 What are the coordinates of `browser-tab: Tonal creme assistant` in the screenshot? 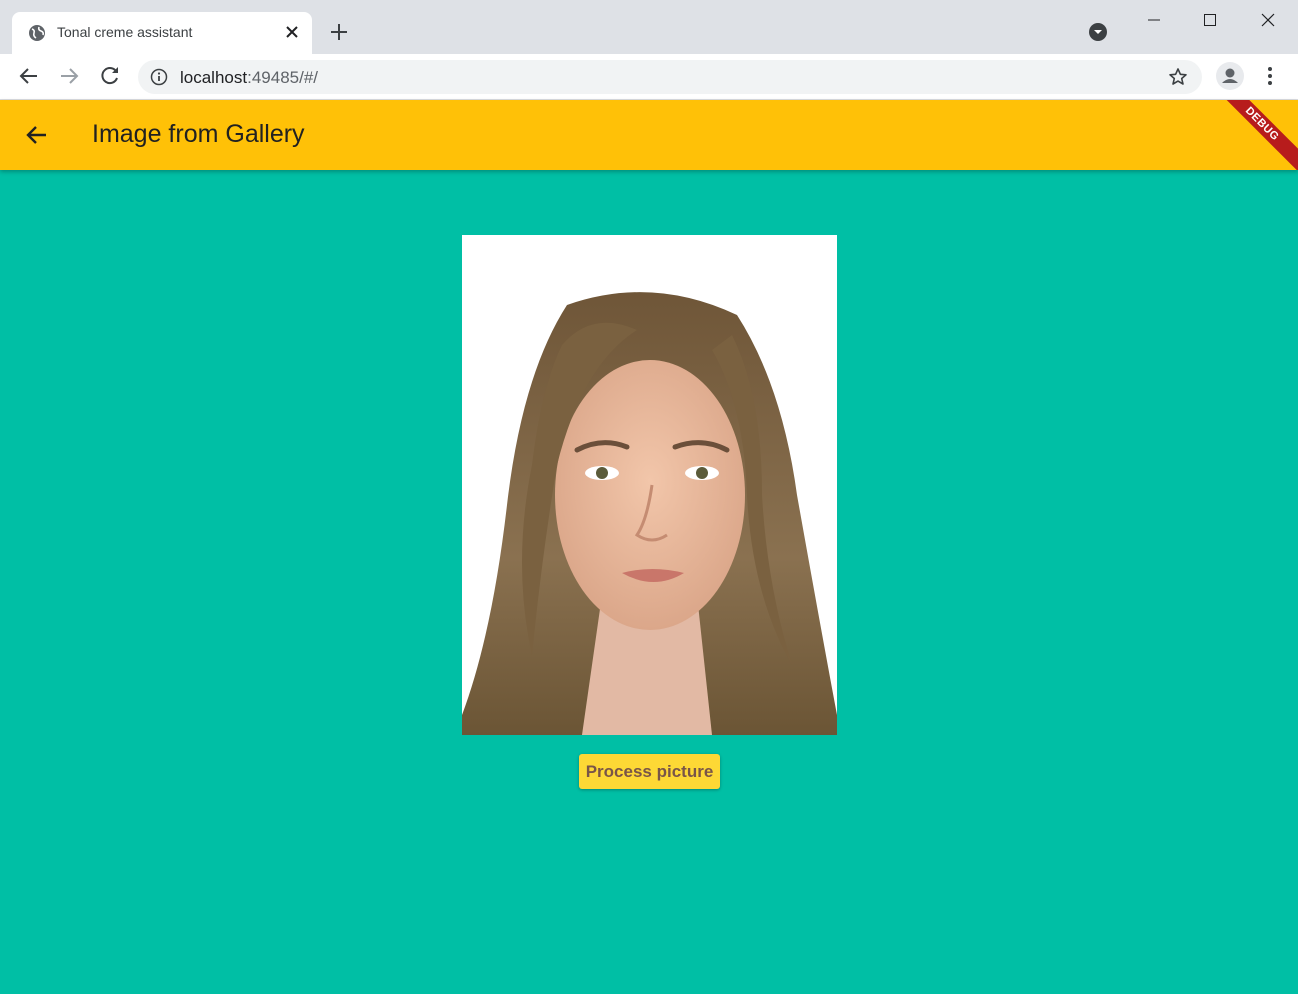 It's located at (162, 33).